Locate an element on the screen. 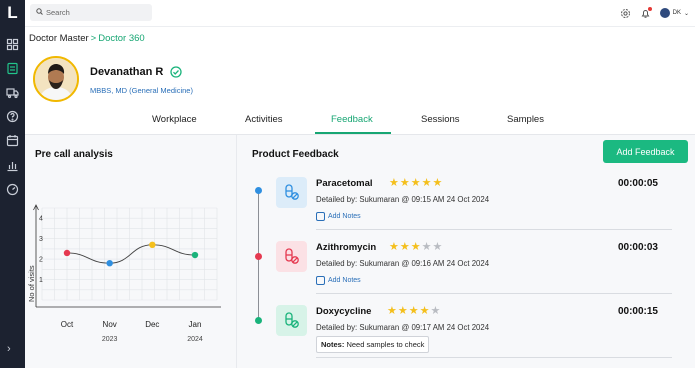  x-year-label: 2024 is located at coordinates (195, 339).